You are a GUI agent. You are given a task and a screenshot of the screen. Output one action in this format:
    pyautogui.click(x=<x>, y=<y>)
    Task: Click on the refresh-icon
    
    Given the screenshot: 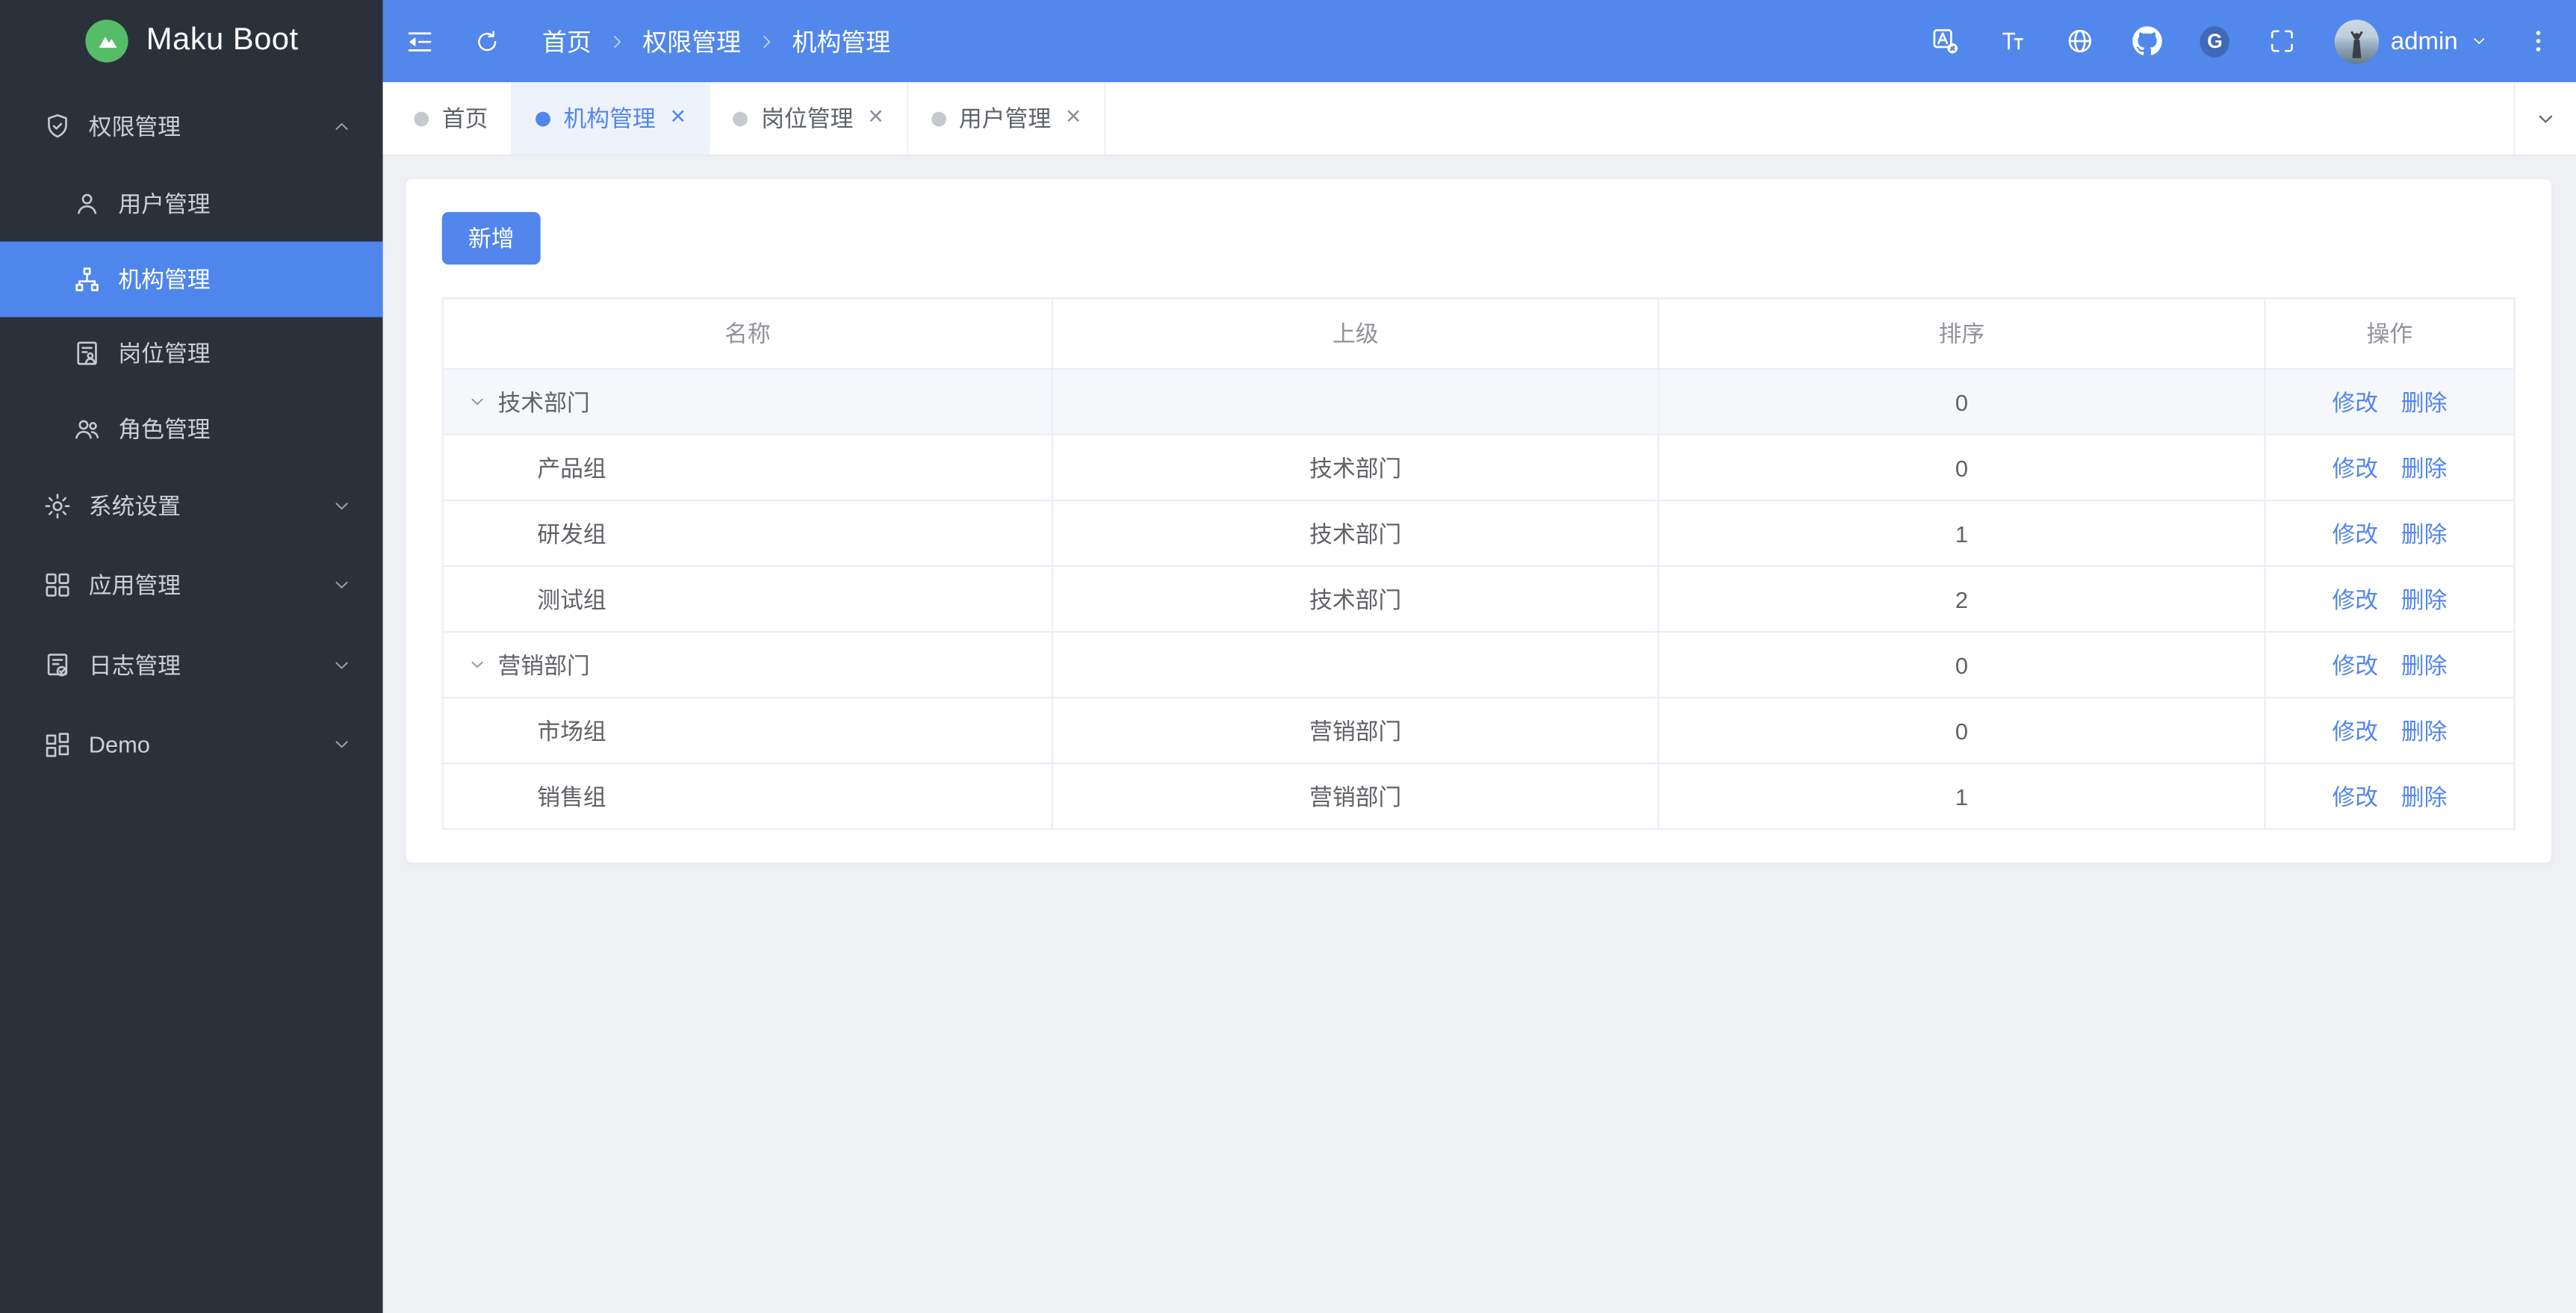 What is the action you would take?
    pyautogui.click(x=488, y=41)
    